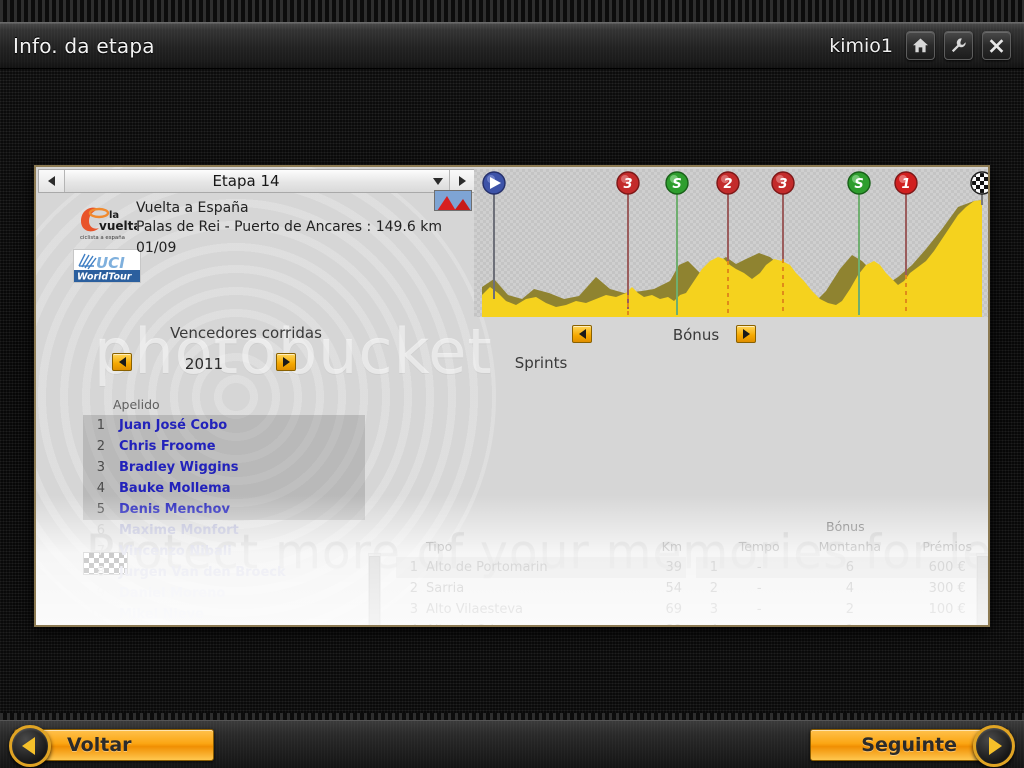 This screenshot has width=1024, height=768. I want to click on sprint-type: Alto de O Lago, so click(532, 622).